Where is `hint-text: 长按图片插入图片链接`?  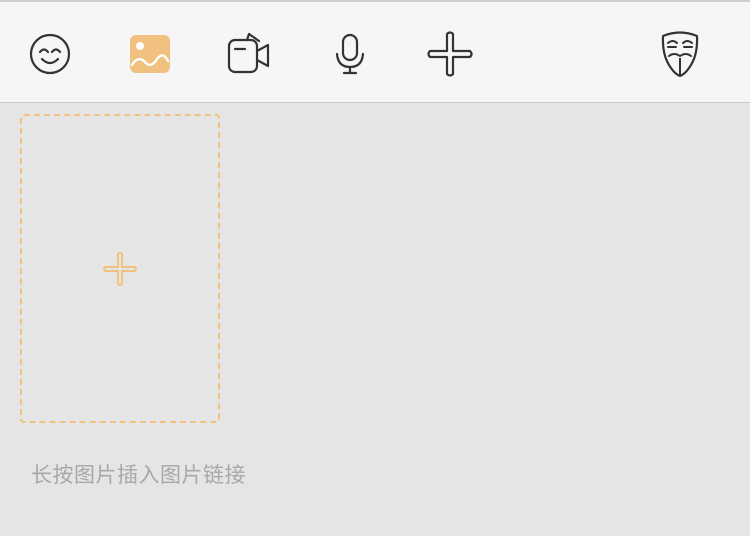 hint-text: 长按图片插入图片链接 is located at coordinates (138, 475).